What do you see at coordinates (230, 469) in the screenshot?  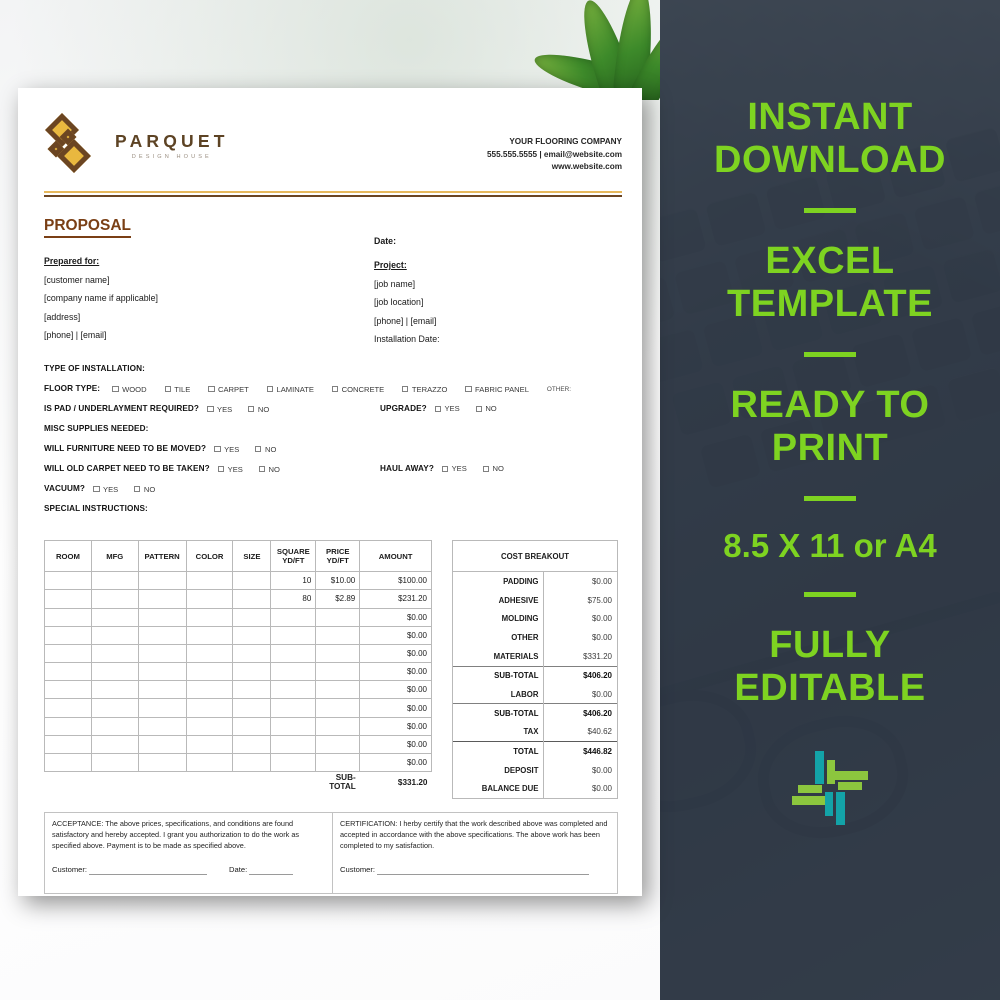 I see `checkbox-old-carpet-yes: YES` at bounding box center [230, 469].